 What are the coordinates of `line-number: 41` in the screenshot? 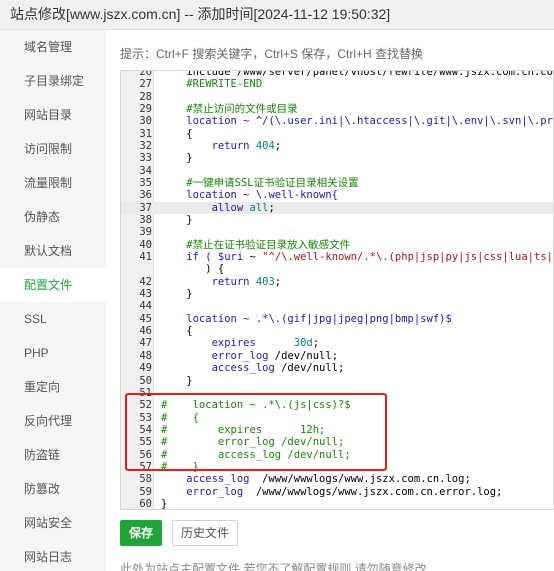 It's located at (145, 257).